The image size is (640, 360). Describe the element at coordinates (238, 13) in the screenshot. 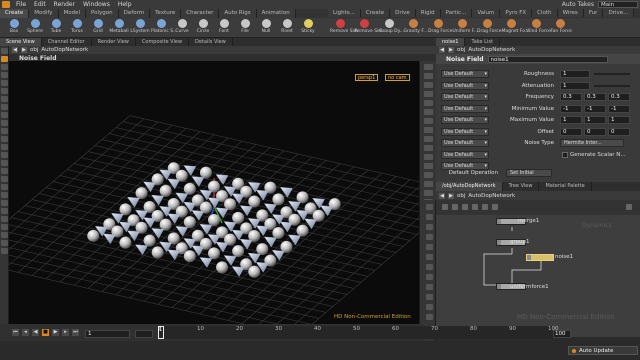

I see `shelf-tab: Auto Rigs` at that location.